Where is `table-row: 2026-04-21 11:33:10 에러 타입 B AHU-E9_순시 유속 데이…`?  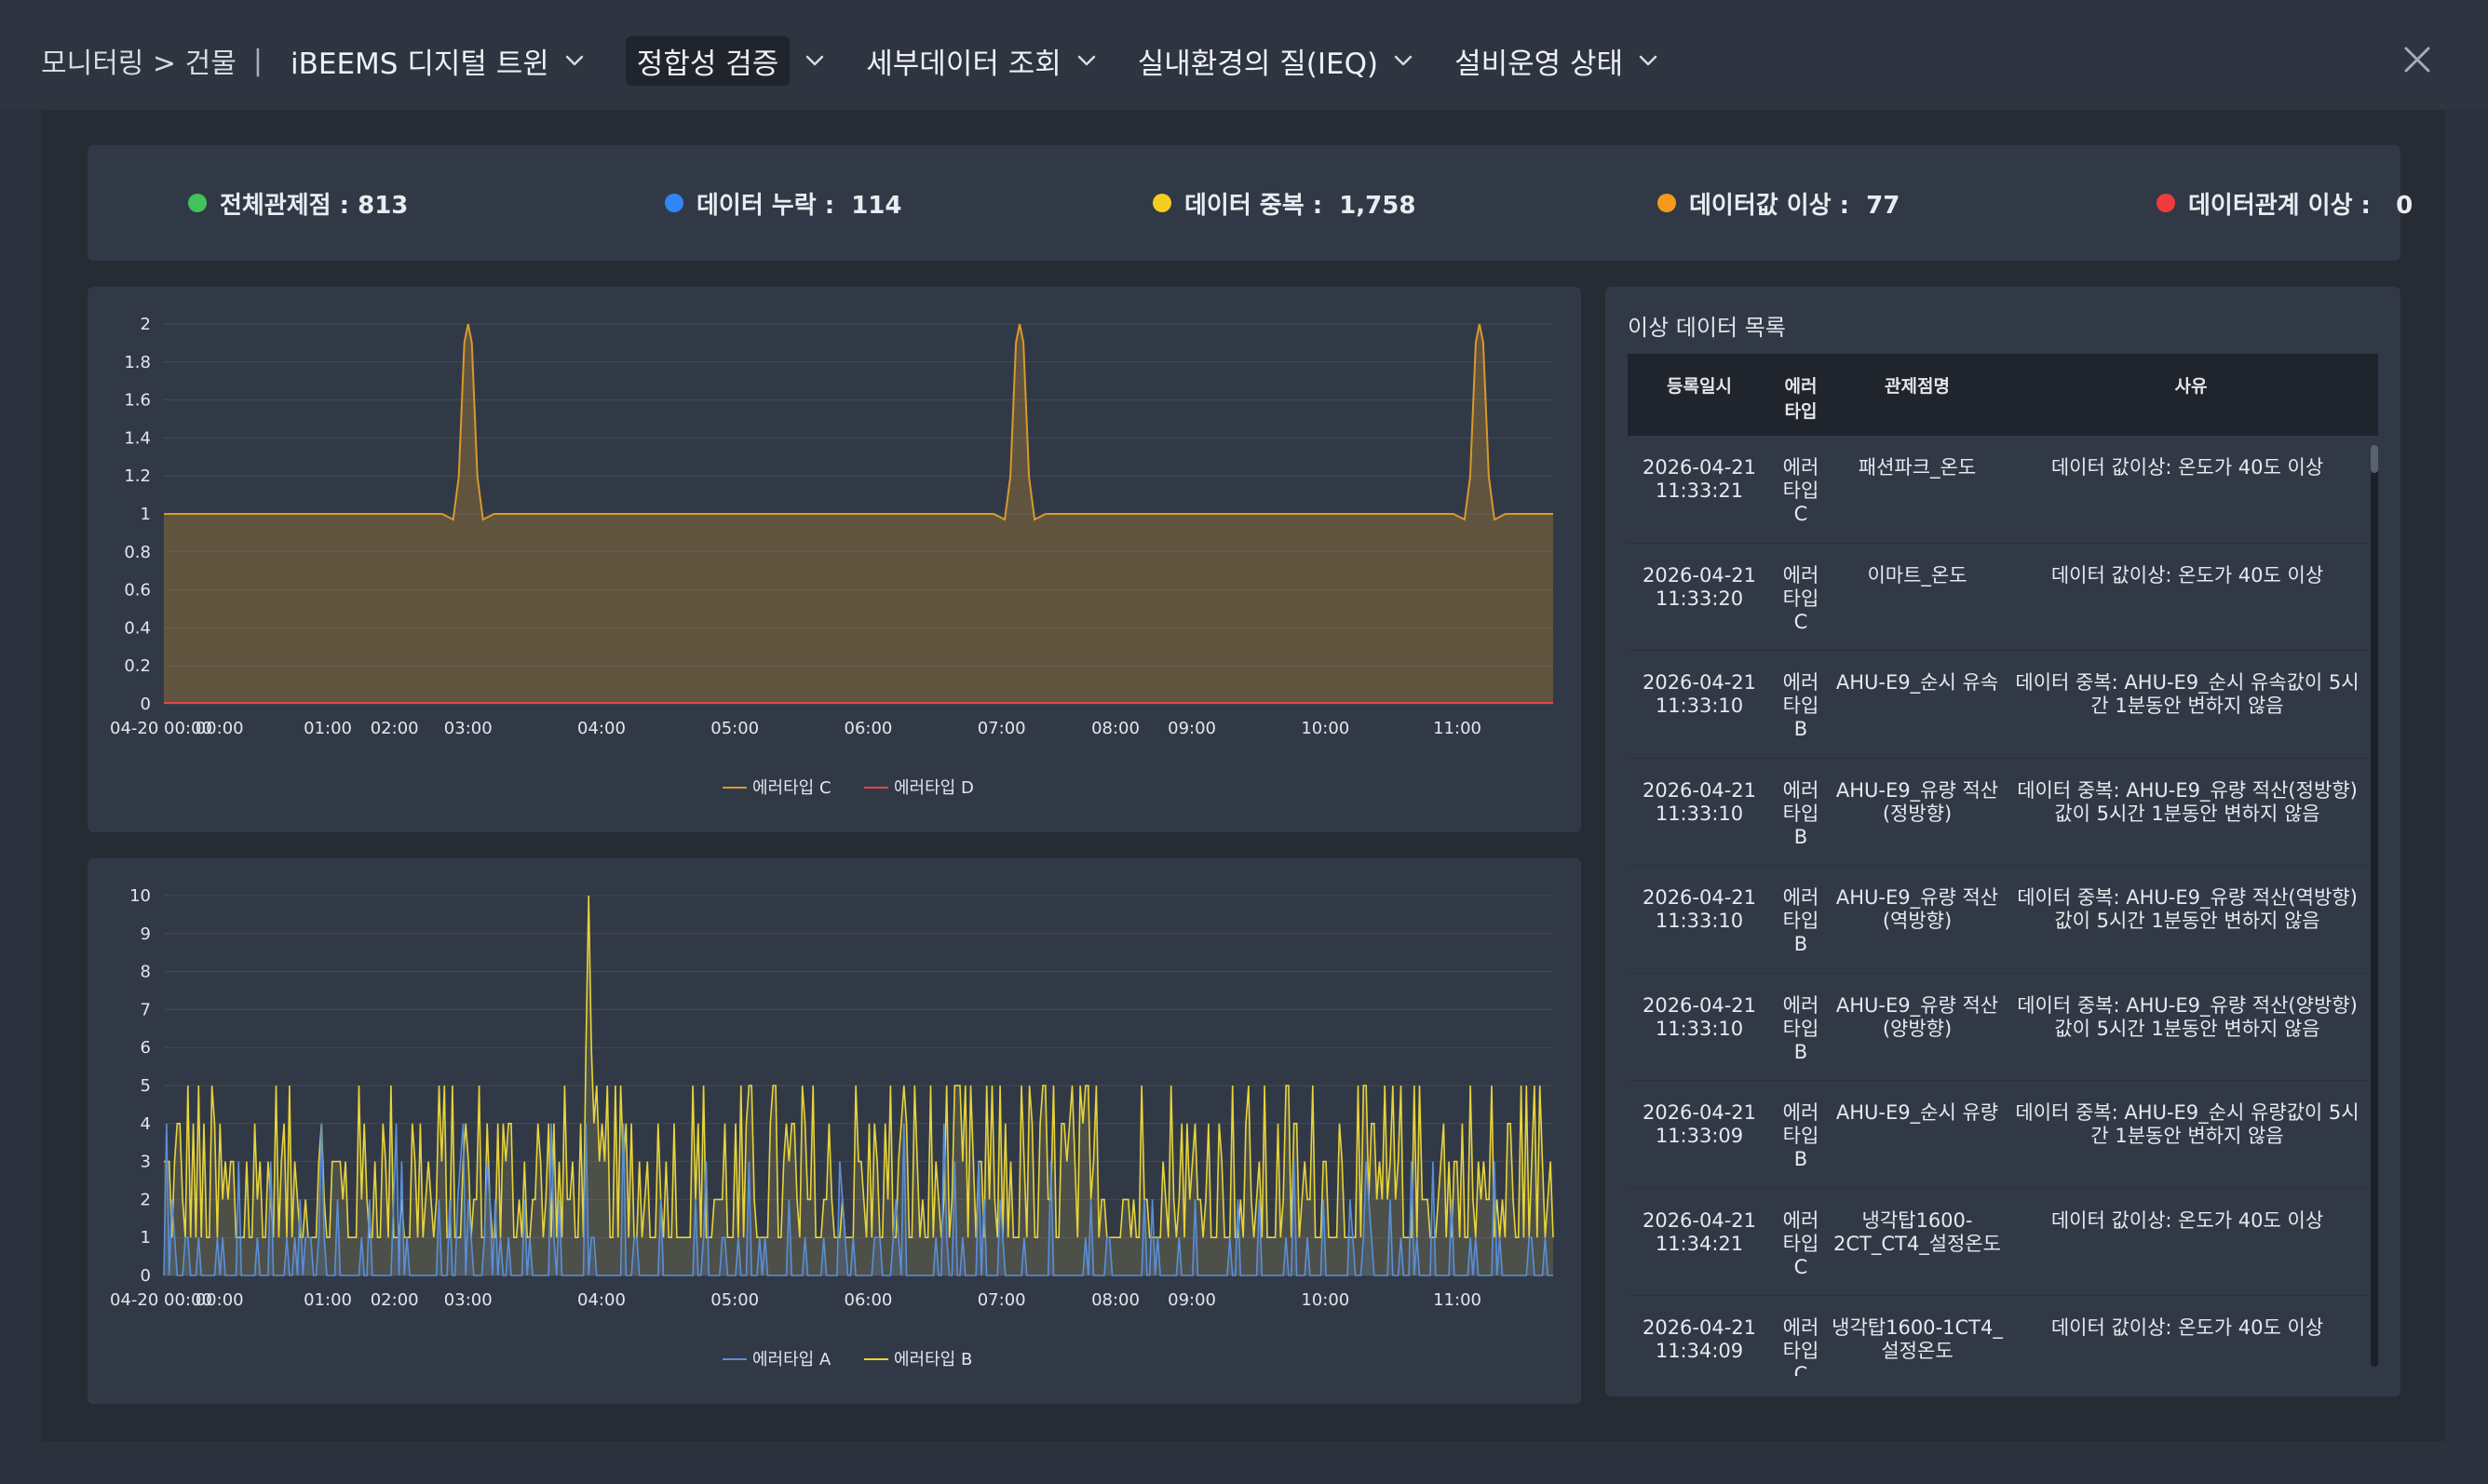 table-row: 2026-04-21 11:33:10 에러 타입 B AHU-E9_순시 유속 데이… is located at coordinates (2003, 705).